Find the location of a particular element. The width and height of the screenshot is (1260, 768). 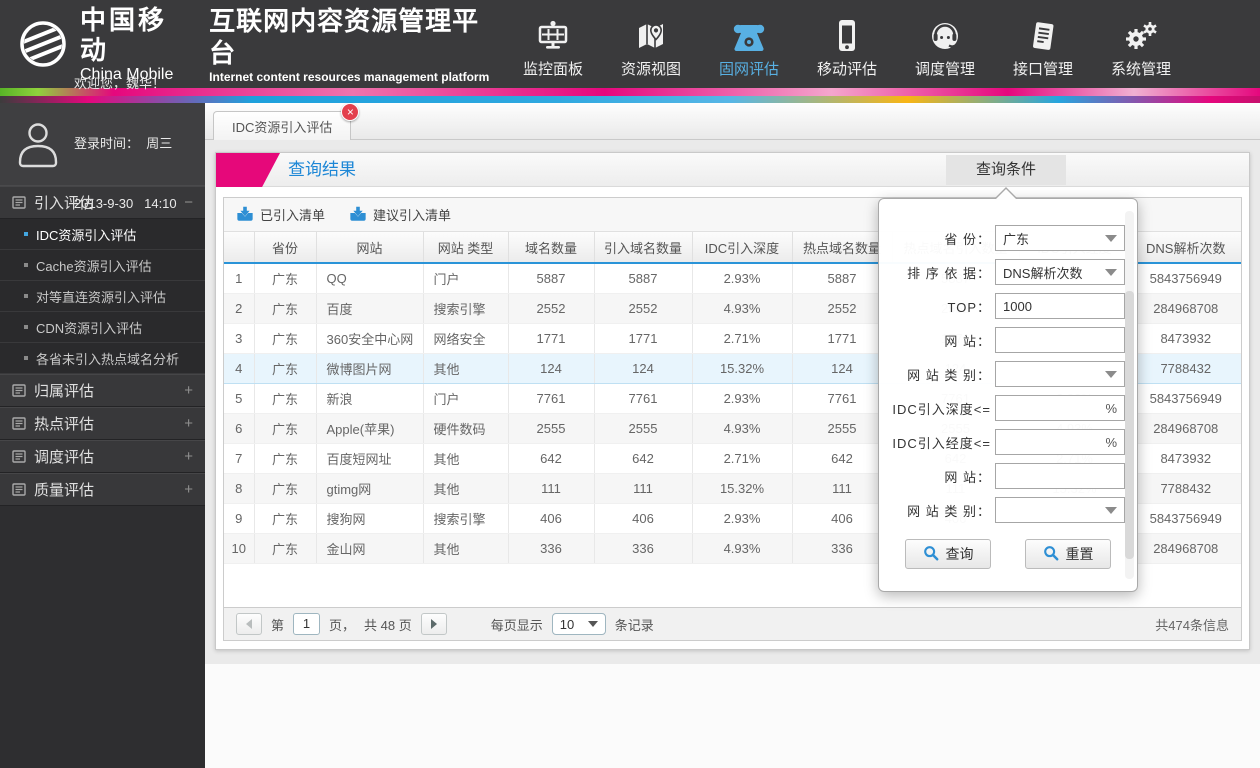

sidebar-group-quality-eval: 质量评估 + is located at coordinates (102, 489).